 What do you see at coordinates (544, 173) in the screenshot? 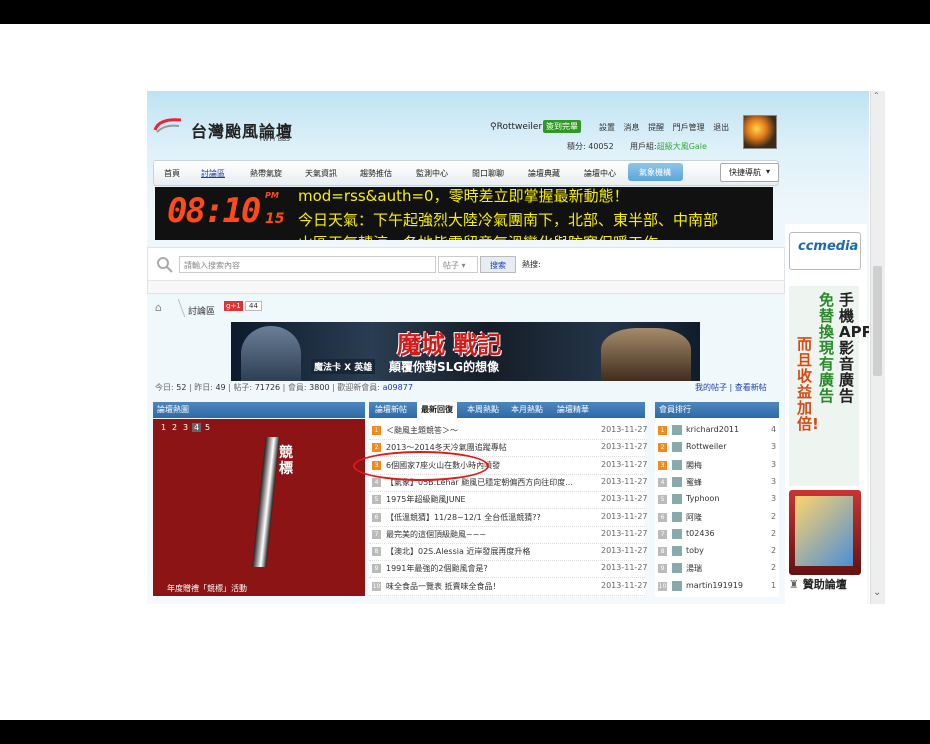
I see `nav-archive: 論壇典藏` at bounding box center [544, 173].